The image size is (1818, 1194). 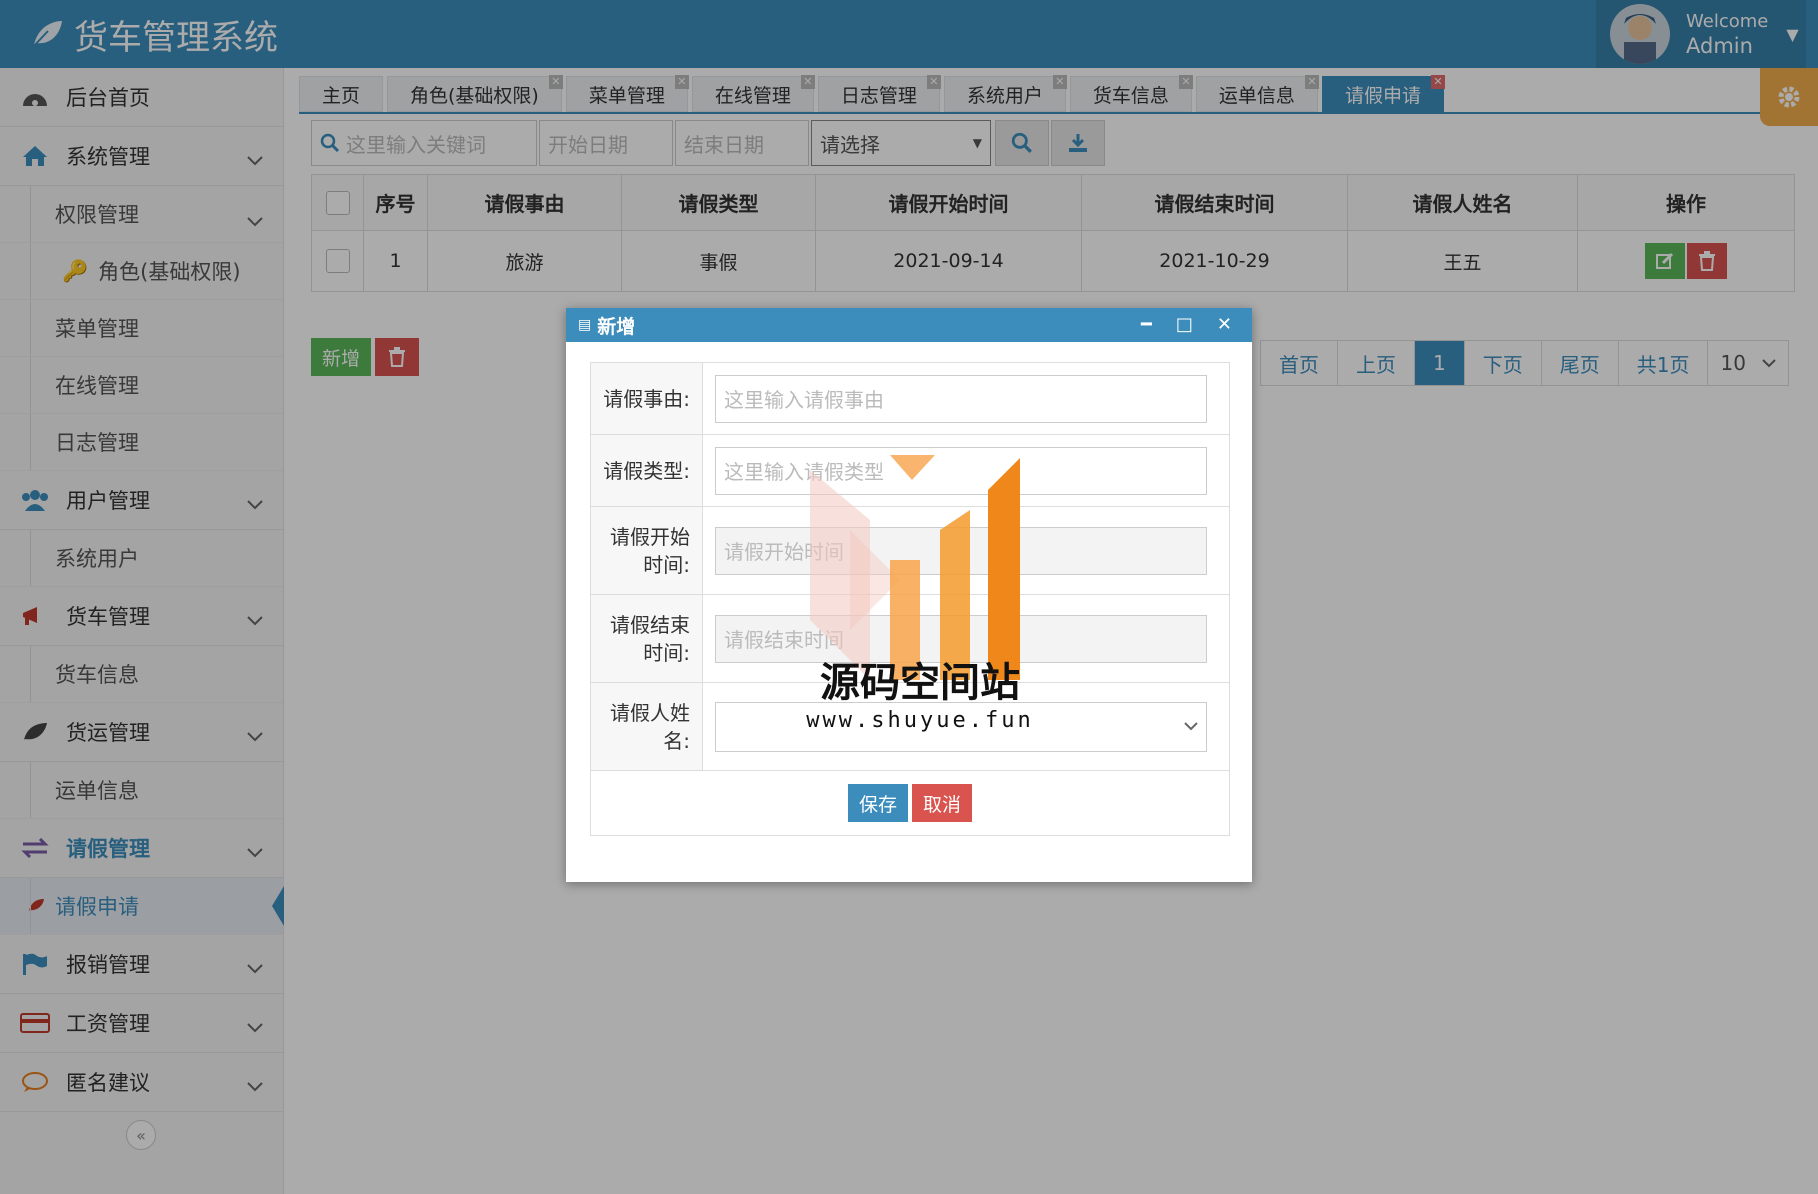 I want to click on dialog-header: ▤ 新增 ━ □ ✕, so click(x=909, y=325).